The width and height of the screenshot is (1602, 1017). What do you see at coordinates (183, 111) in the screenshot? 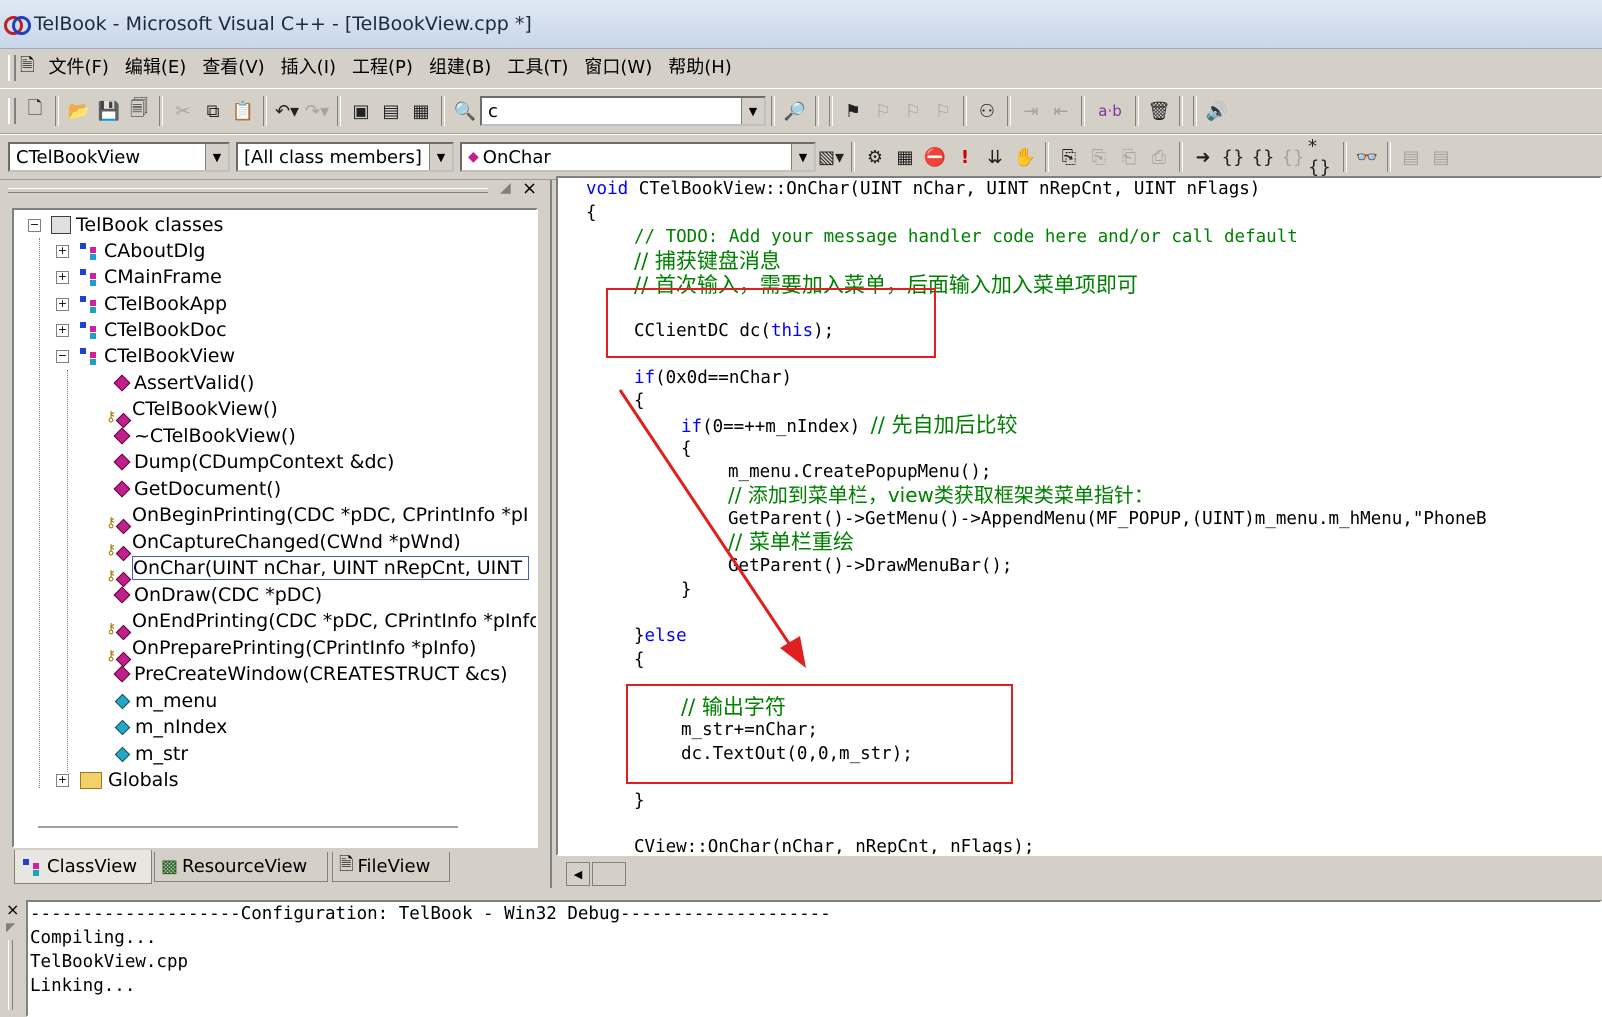
I see `cut-icon: ✂` at bounding box center [183, 111].